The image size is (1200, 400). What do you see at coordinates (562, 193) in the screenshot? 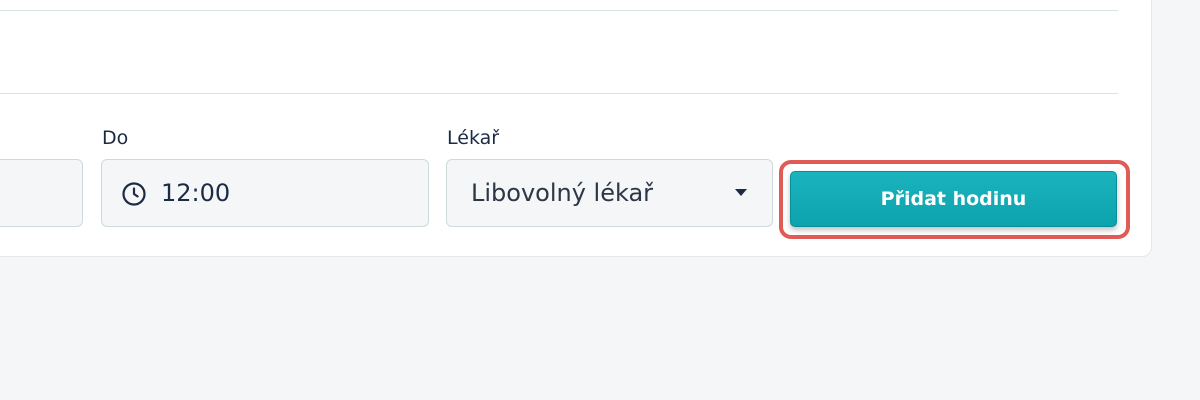
I see `doctor-select-value: Libovolný lékař` at bounding box center [562, 193].